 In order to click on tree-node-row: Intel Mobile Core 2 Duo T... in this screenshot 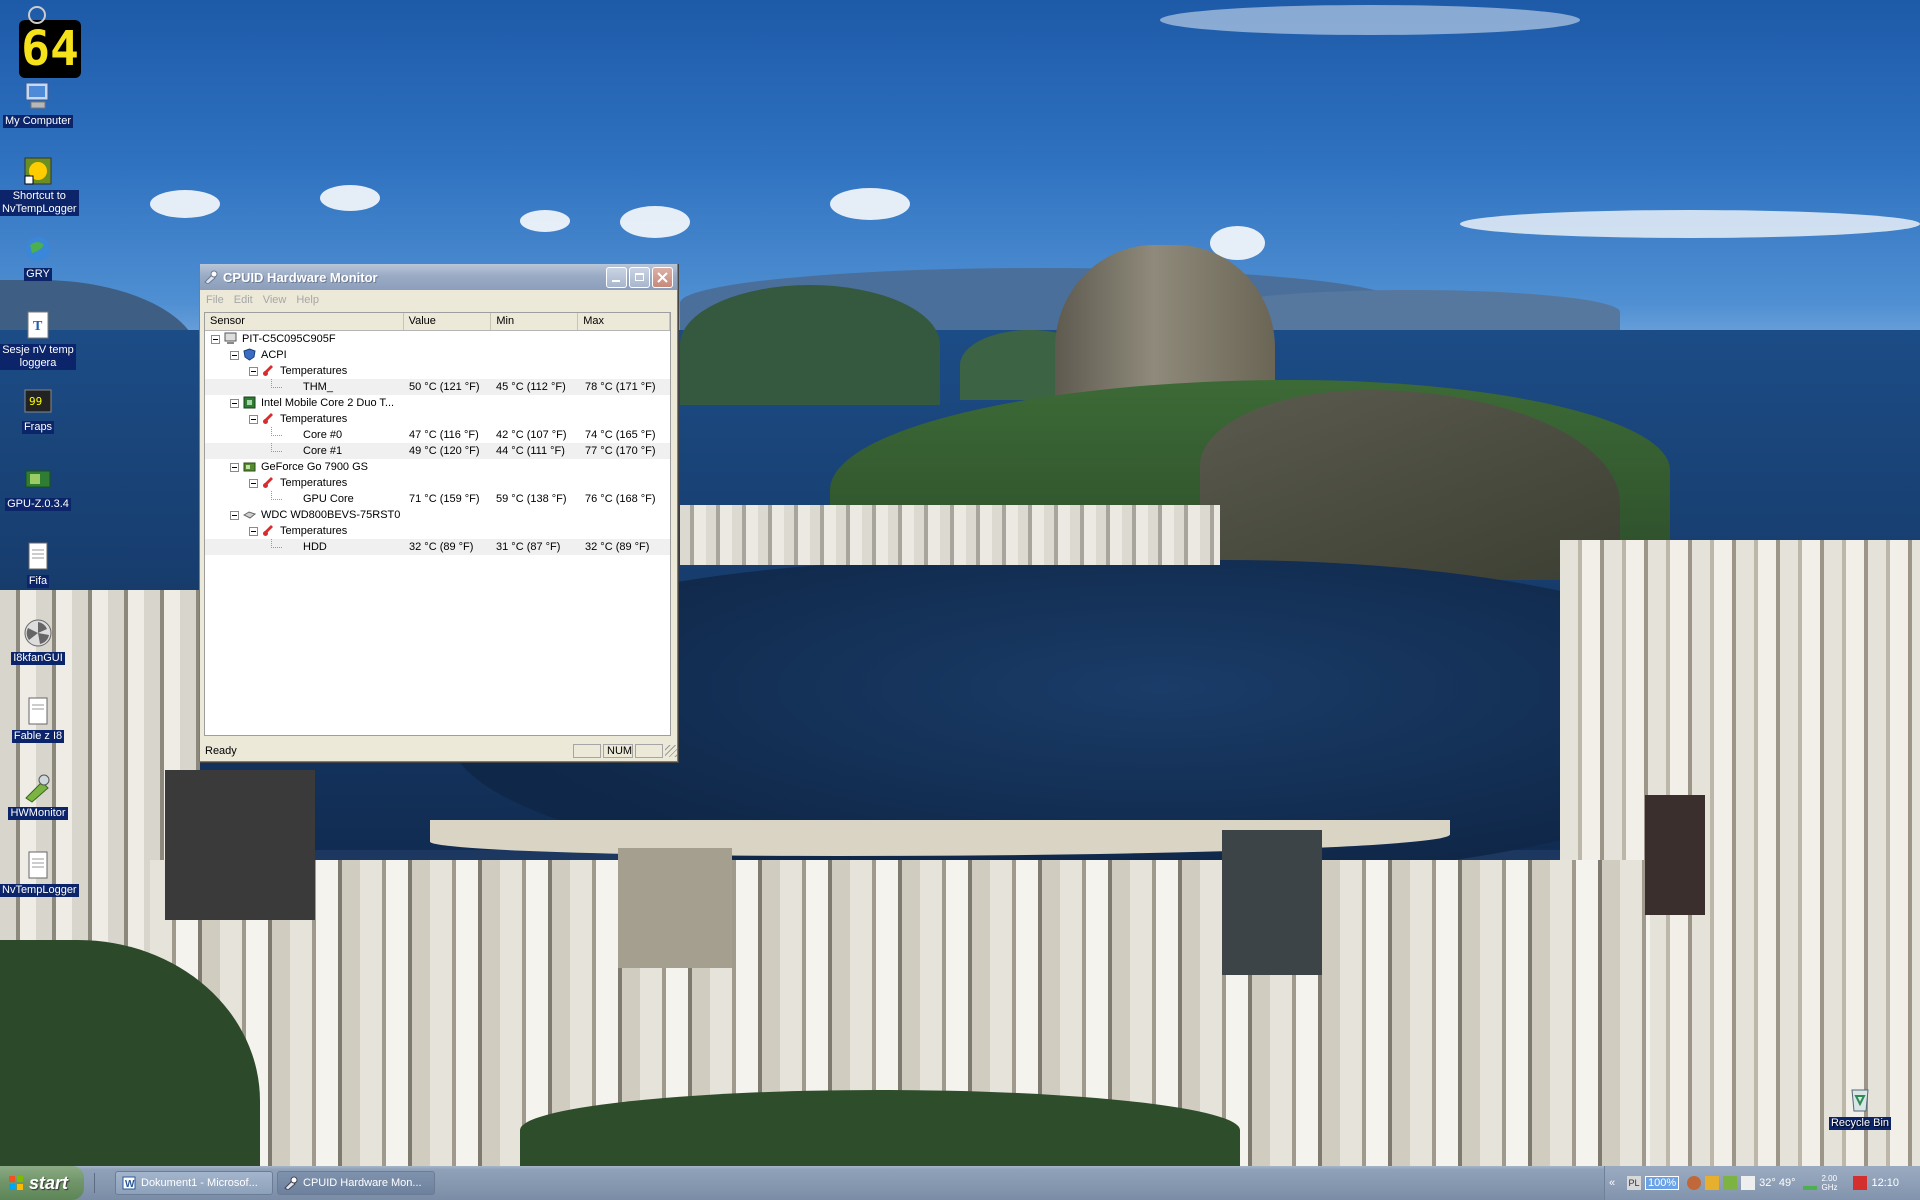, I will do `click(437, 403)`.